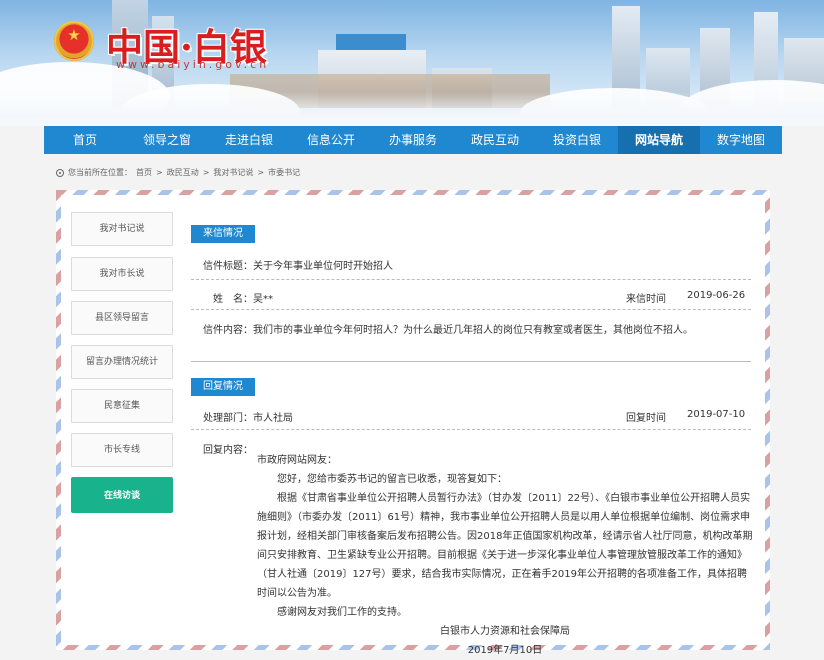 Image resolution: width=824 pixels, height=660 pixels. What do you see at coordinates (659, 140) in the screenshot?
I see `nav-item-sitemap: 网站导航` at bounding box center [659, 140].